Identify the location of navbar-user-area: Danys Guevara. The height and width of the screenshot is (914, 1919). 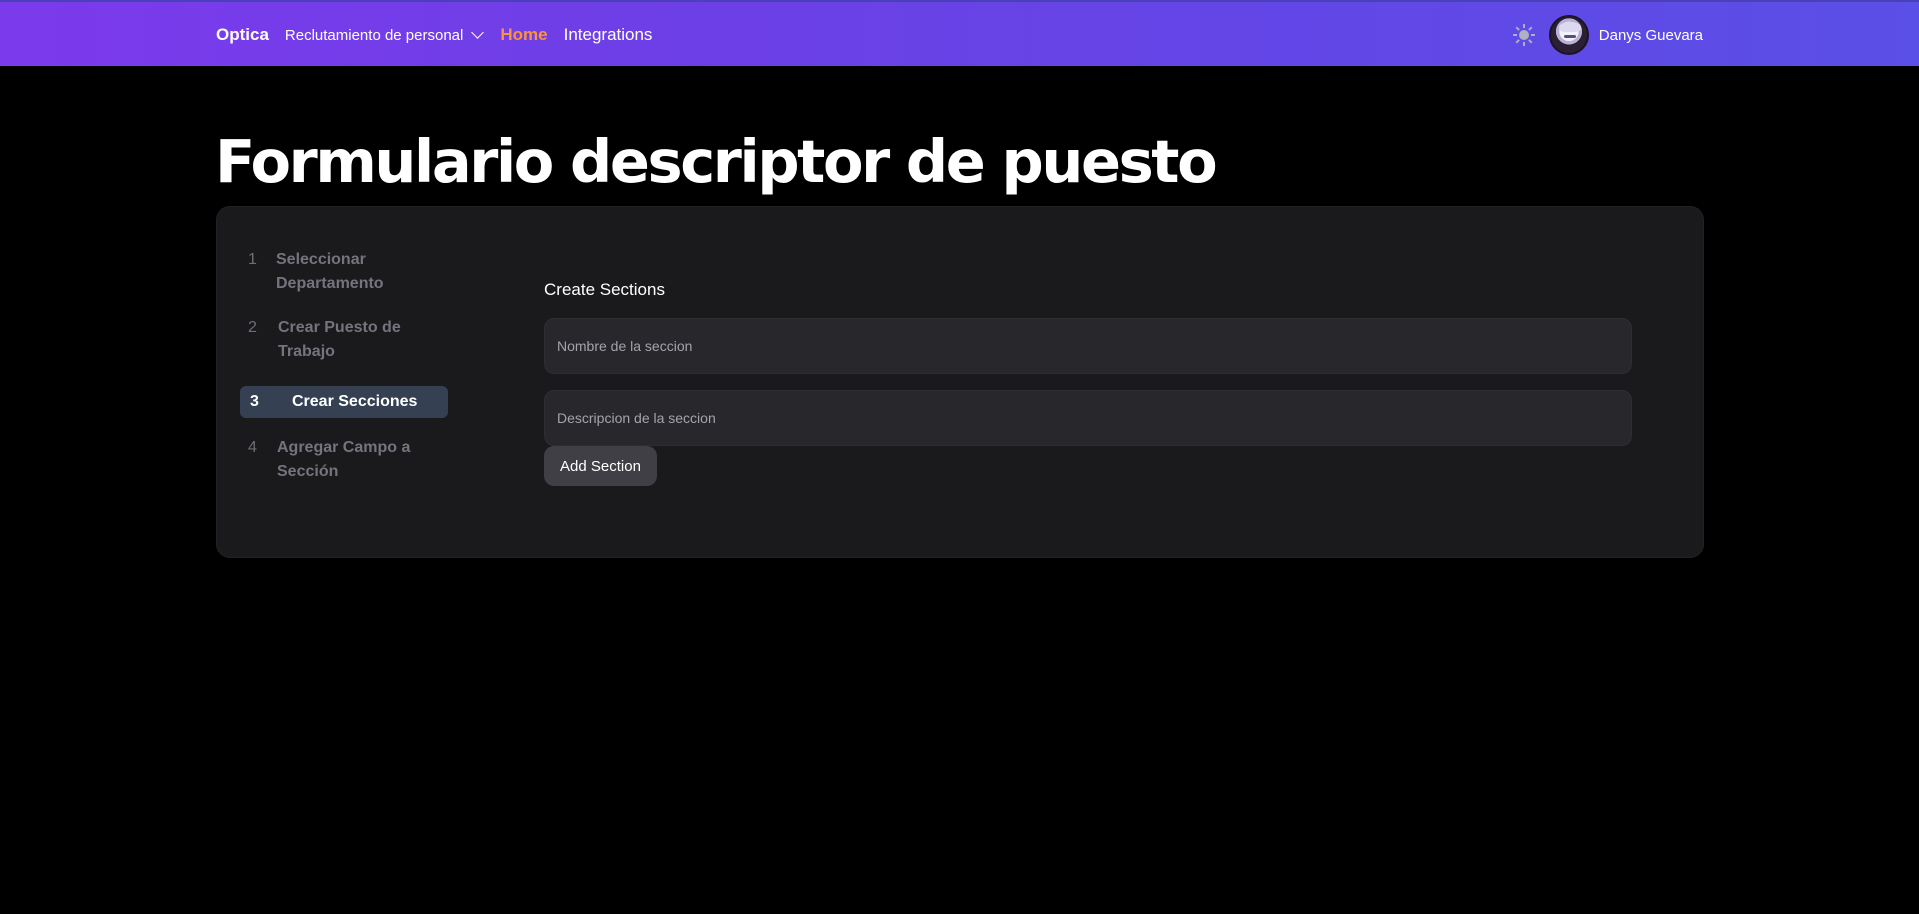
(1607, 35).